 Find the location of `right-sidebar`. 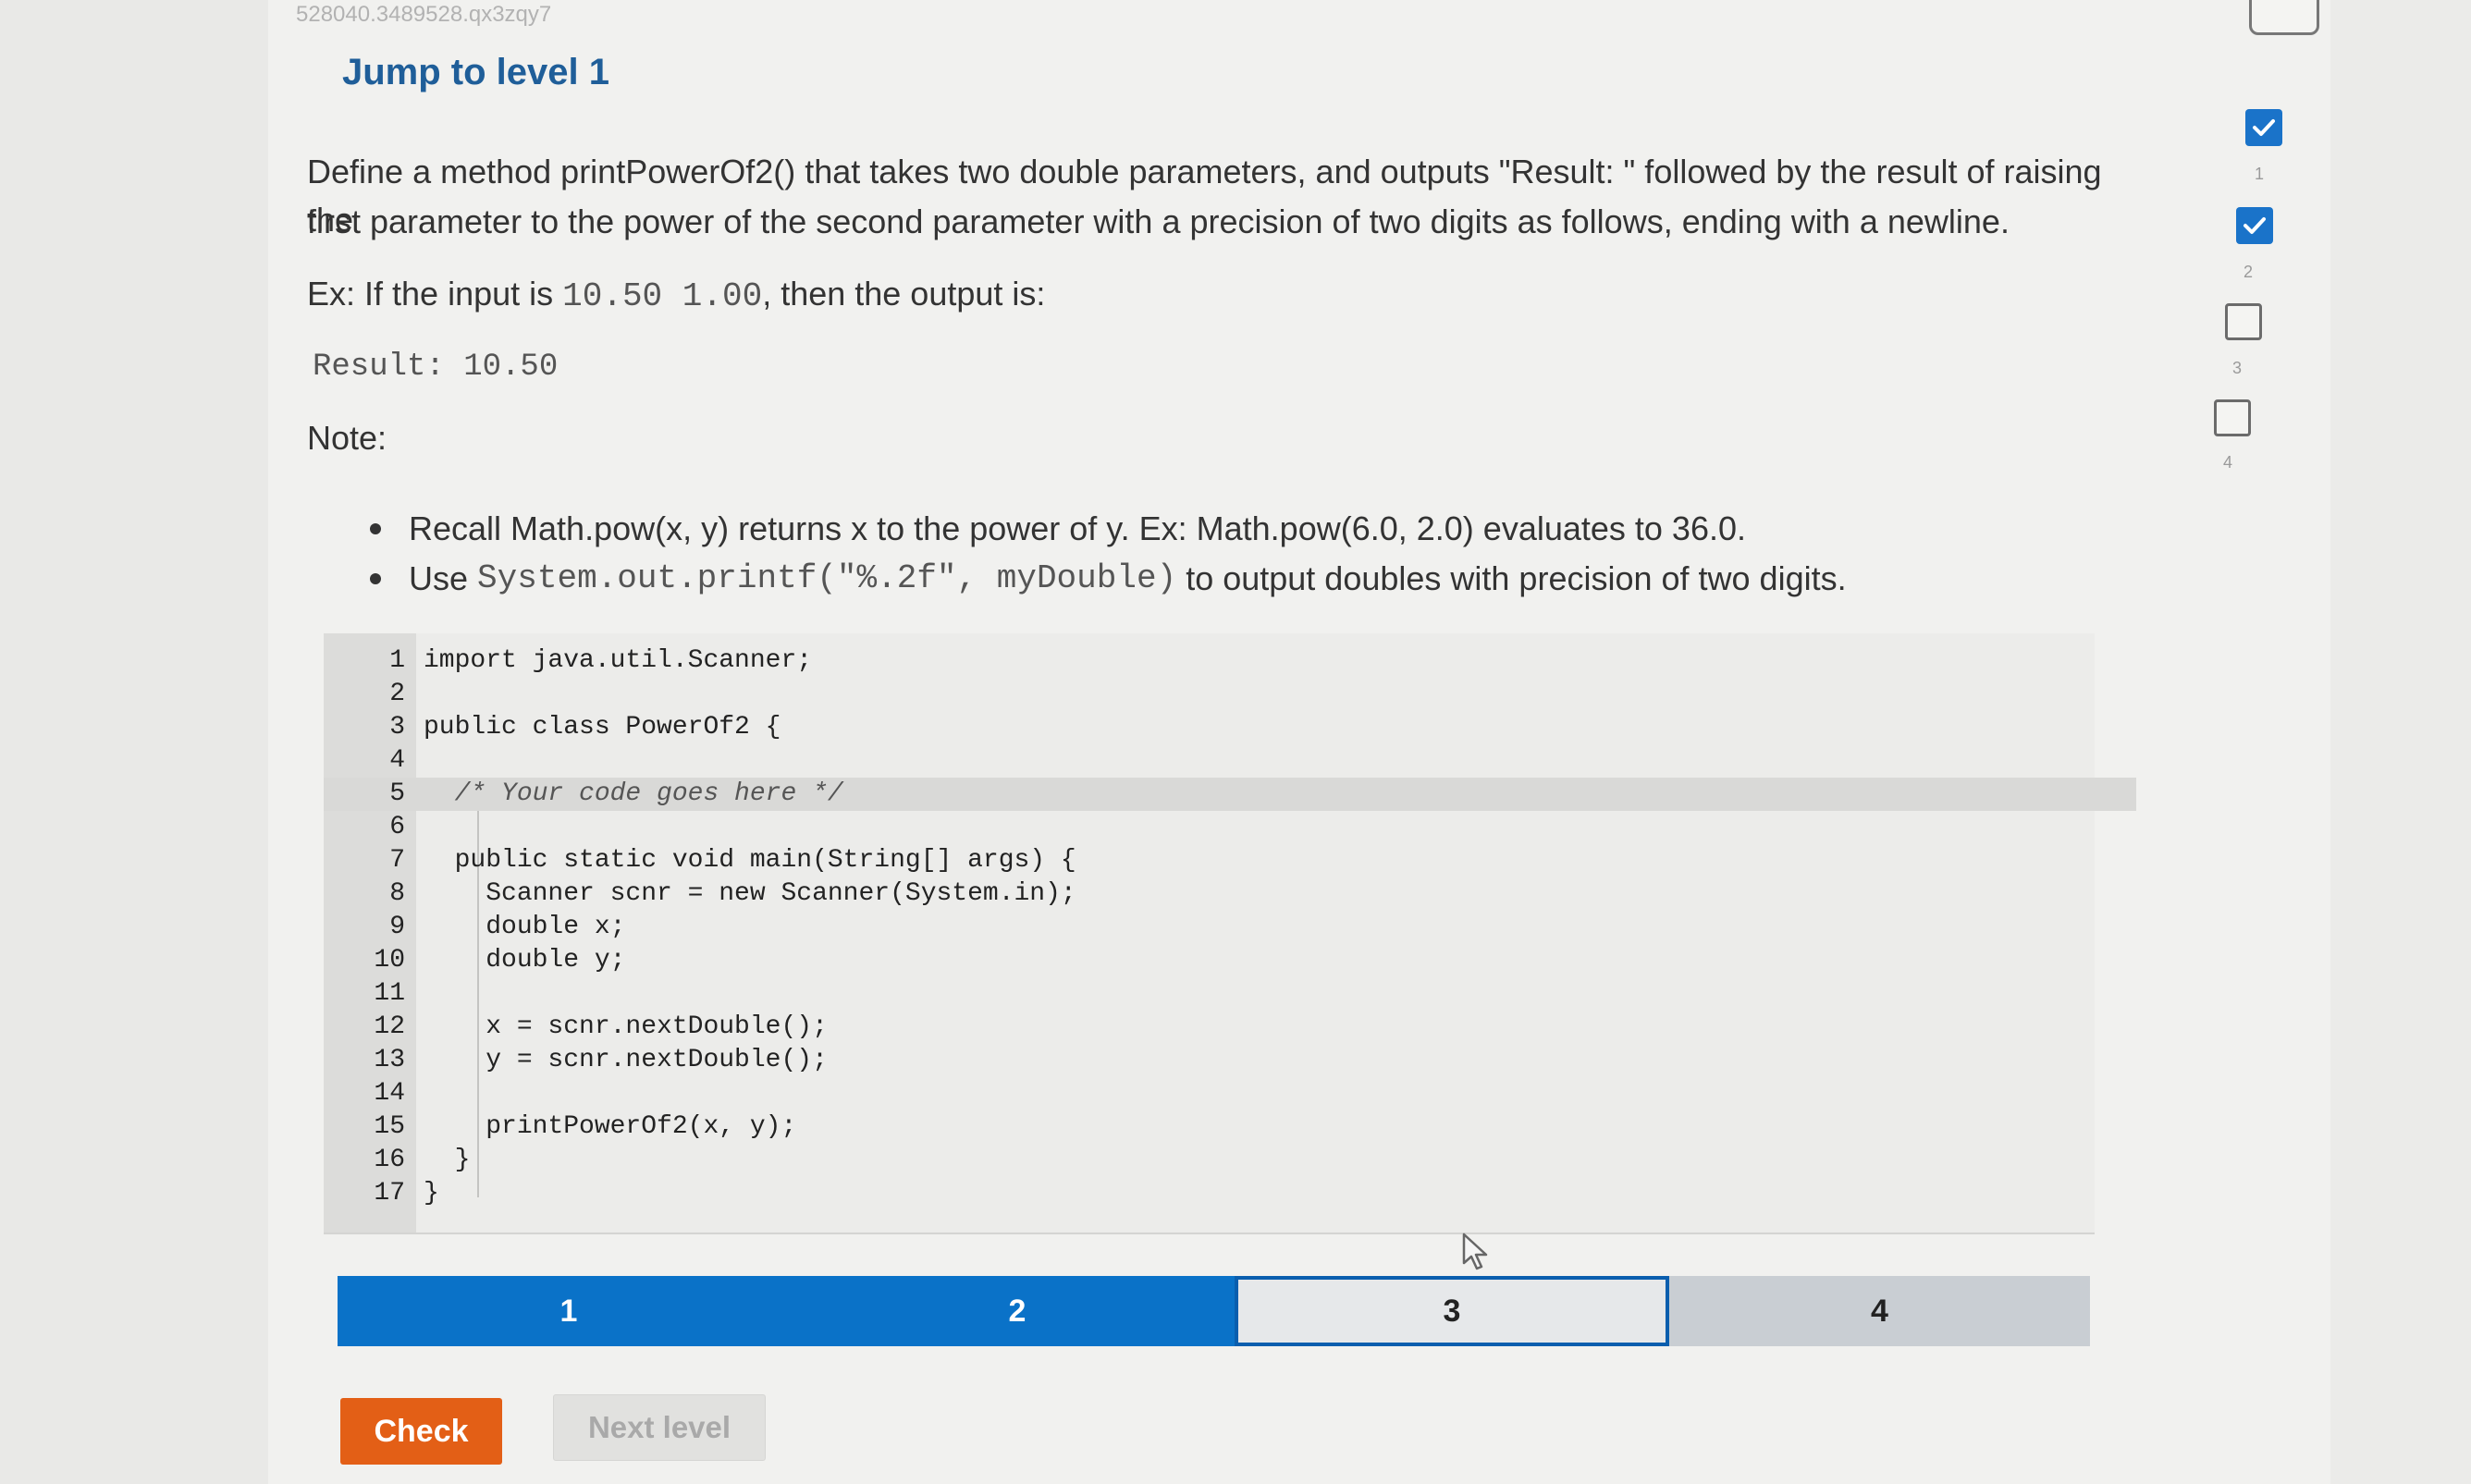

right-sidebar is located at coordinates (2401, 742).